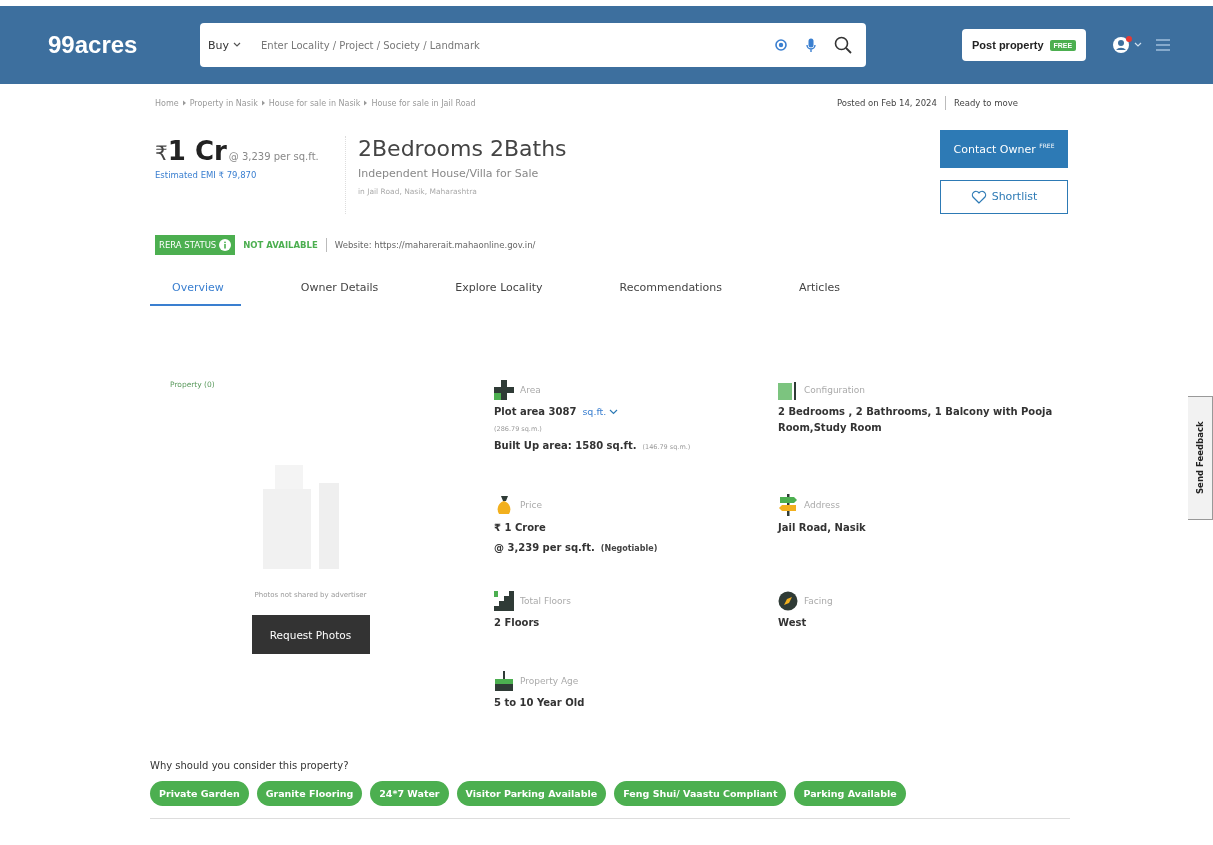 The width and height of the screenshot is (1213, 845). I want to click on detail-label: Facing, so click(818, 601).